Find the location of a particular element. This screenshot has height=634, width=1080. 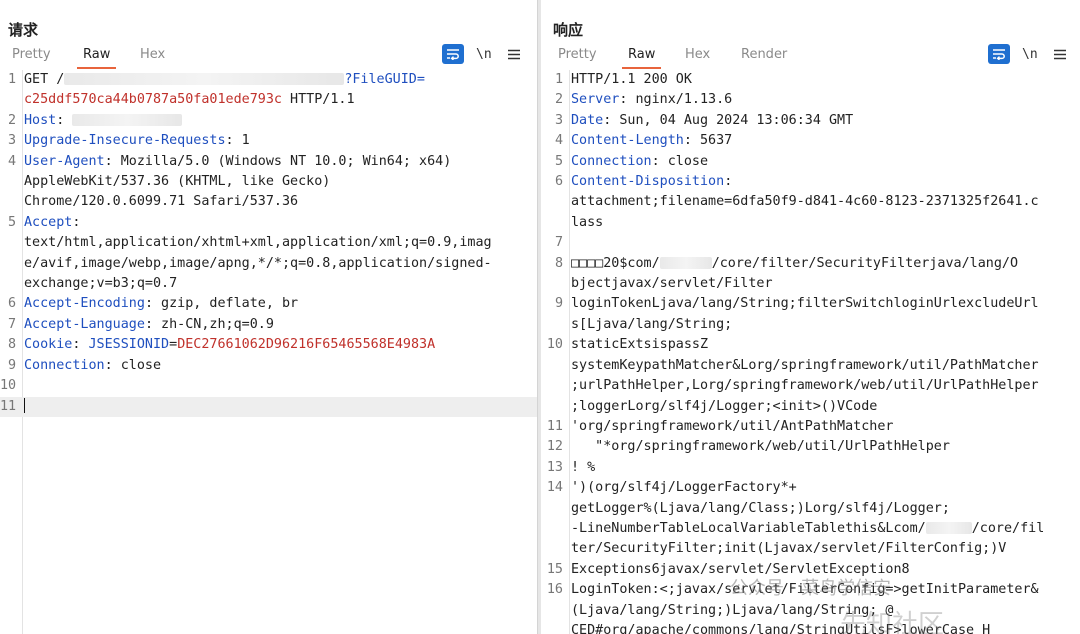

code-line: Chrome/120.0.6099.71 Safari/537.36 is located at coordinates (268, 202).